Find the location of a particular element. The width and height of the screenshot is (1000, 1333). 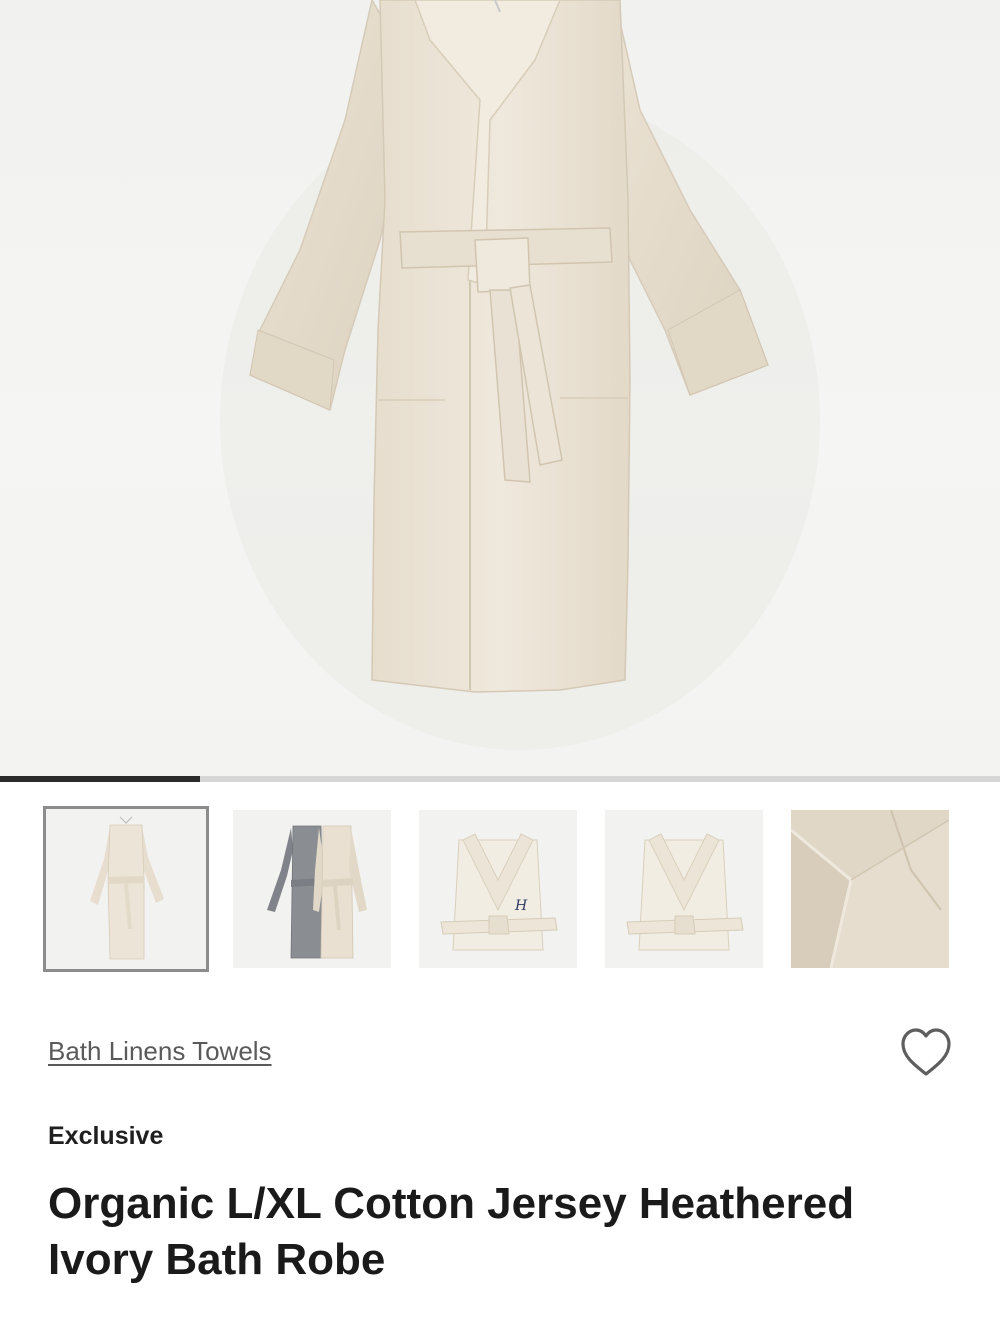

category-breadcrumb-link: Bath Linens Towels is located at coordinates (160, 1051).